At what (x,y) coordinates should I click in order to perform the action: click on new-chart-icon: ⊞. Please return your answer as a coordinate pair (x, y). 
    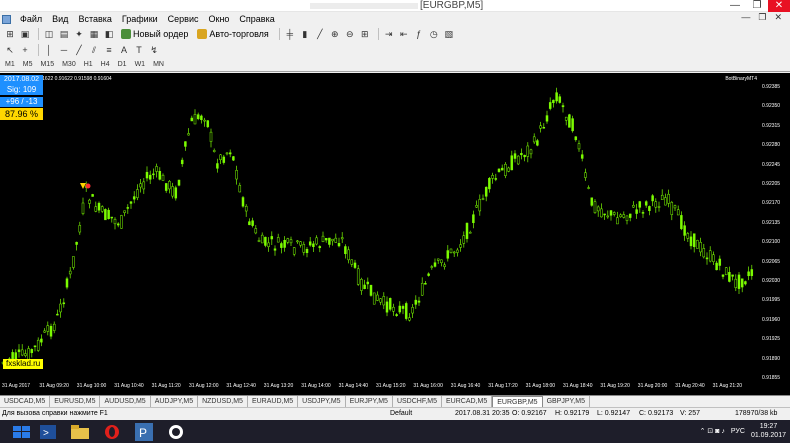
    Looking at the image, I should click on (10, 34).